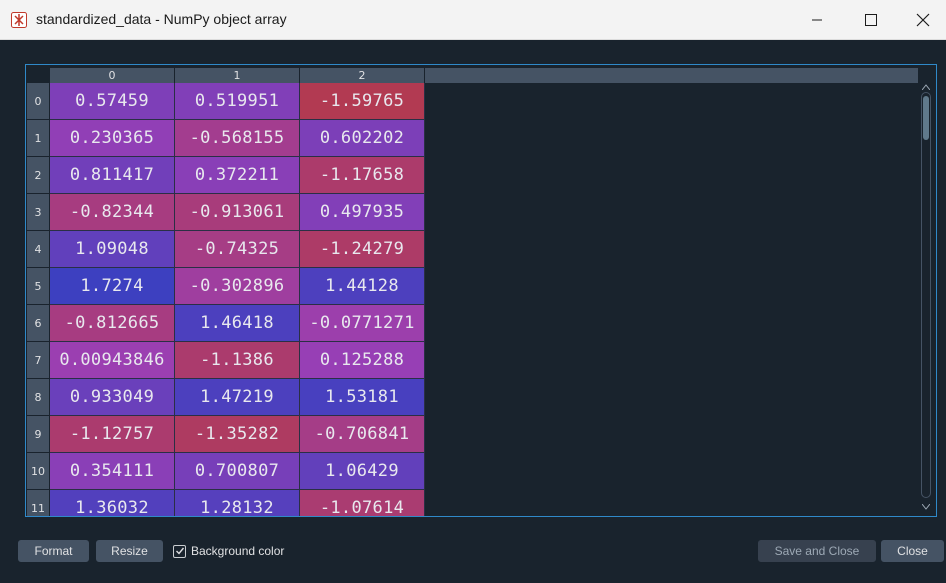 Image resolution: width=946 pixels, height=583 pixels. Describe the element at coordinates (38, 397) in the screenshot. I see `row-header: 8` at that location.